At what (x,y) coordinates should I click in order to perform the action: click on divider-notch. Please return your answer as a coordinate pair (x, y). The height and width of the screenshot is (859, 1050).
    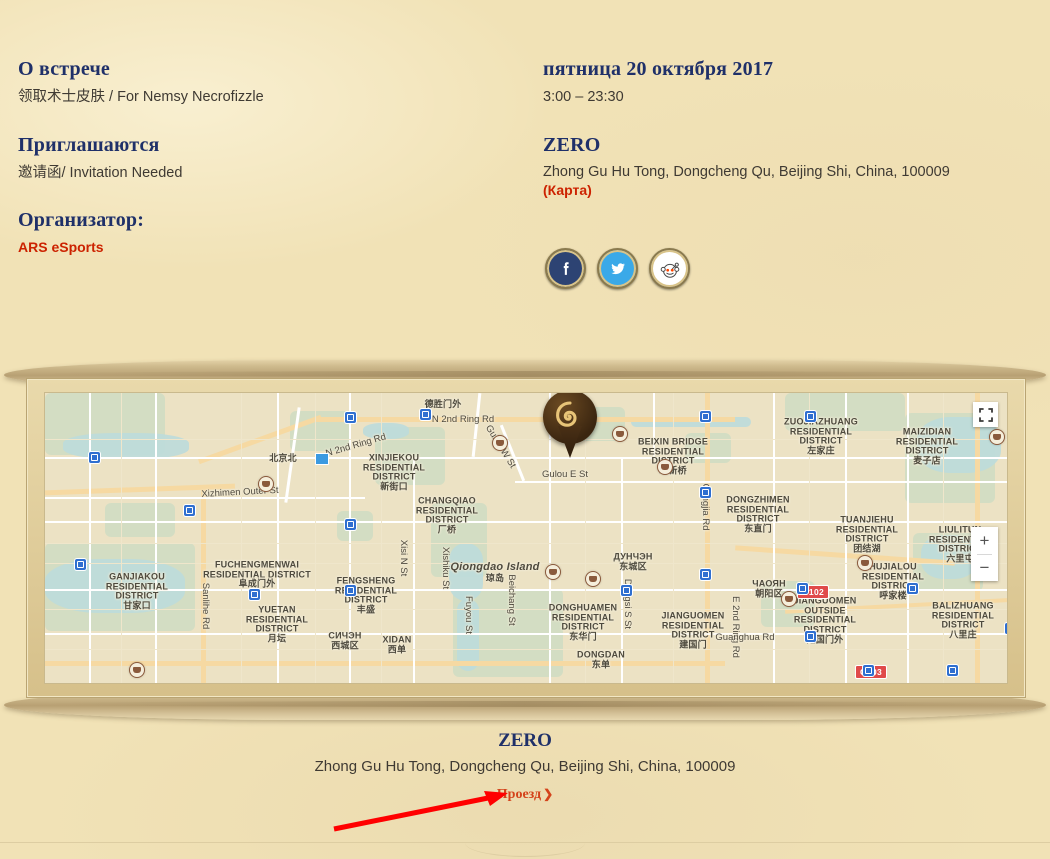
    Looking at the image, I should click on (525, 849).